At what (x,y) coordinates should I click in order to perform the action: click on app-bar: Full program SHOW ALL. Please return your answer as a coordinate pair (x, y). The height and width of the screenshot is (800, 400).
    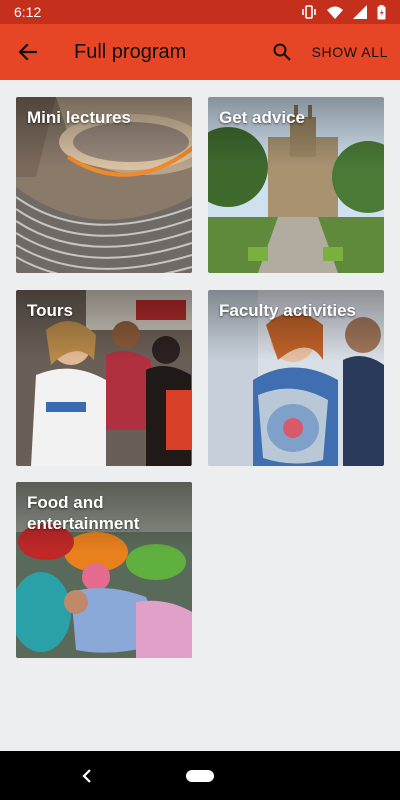
    Looking at the image, I should click on (200, 52).